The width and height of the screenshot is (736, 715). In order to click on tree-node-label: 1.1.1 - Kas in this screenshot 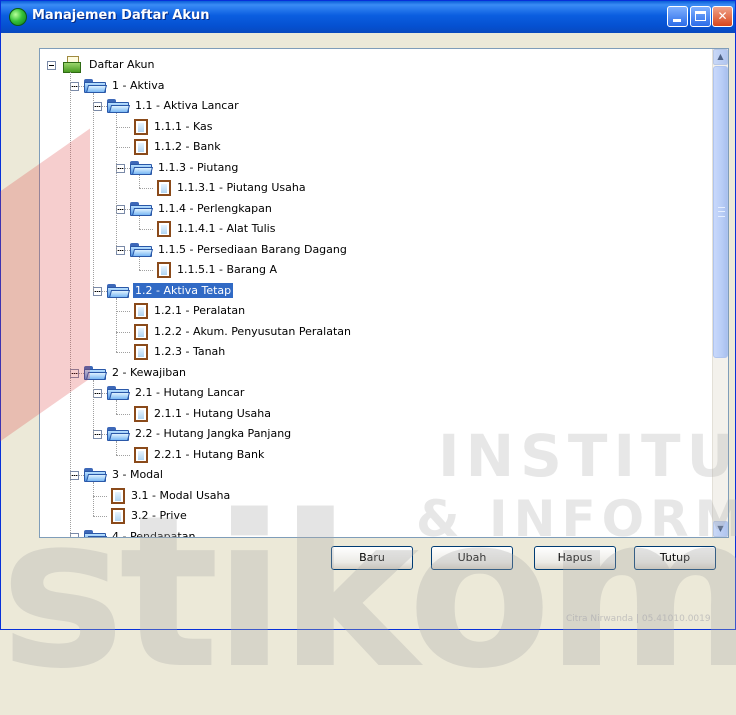, I will do `click(183, 126)`.